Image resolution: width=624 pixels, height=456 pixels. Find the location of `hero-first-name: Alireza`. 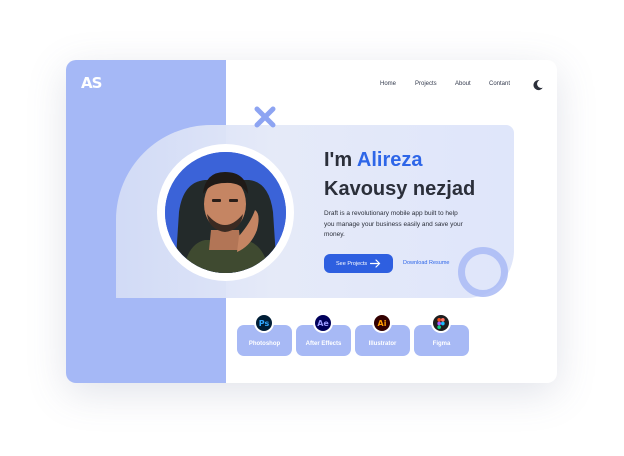

hero-first-name: Alireza is located at coordinates (389, 160).